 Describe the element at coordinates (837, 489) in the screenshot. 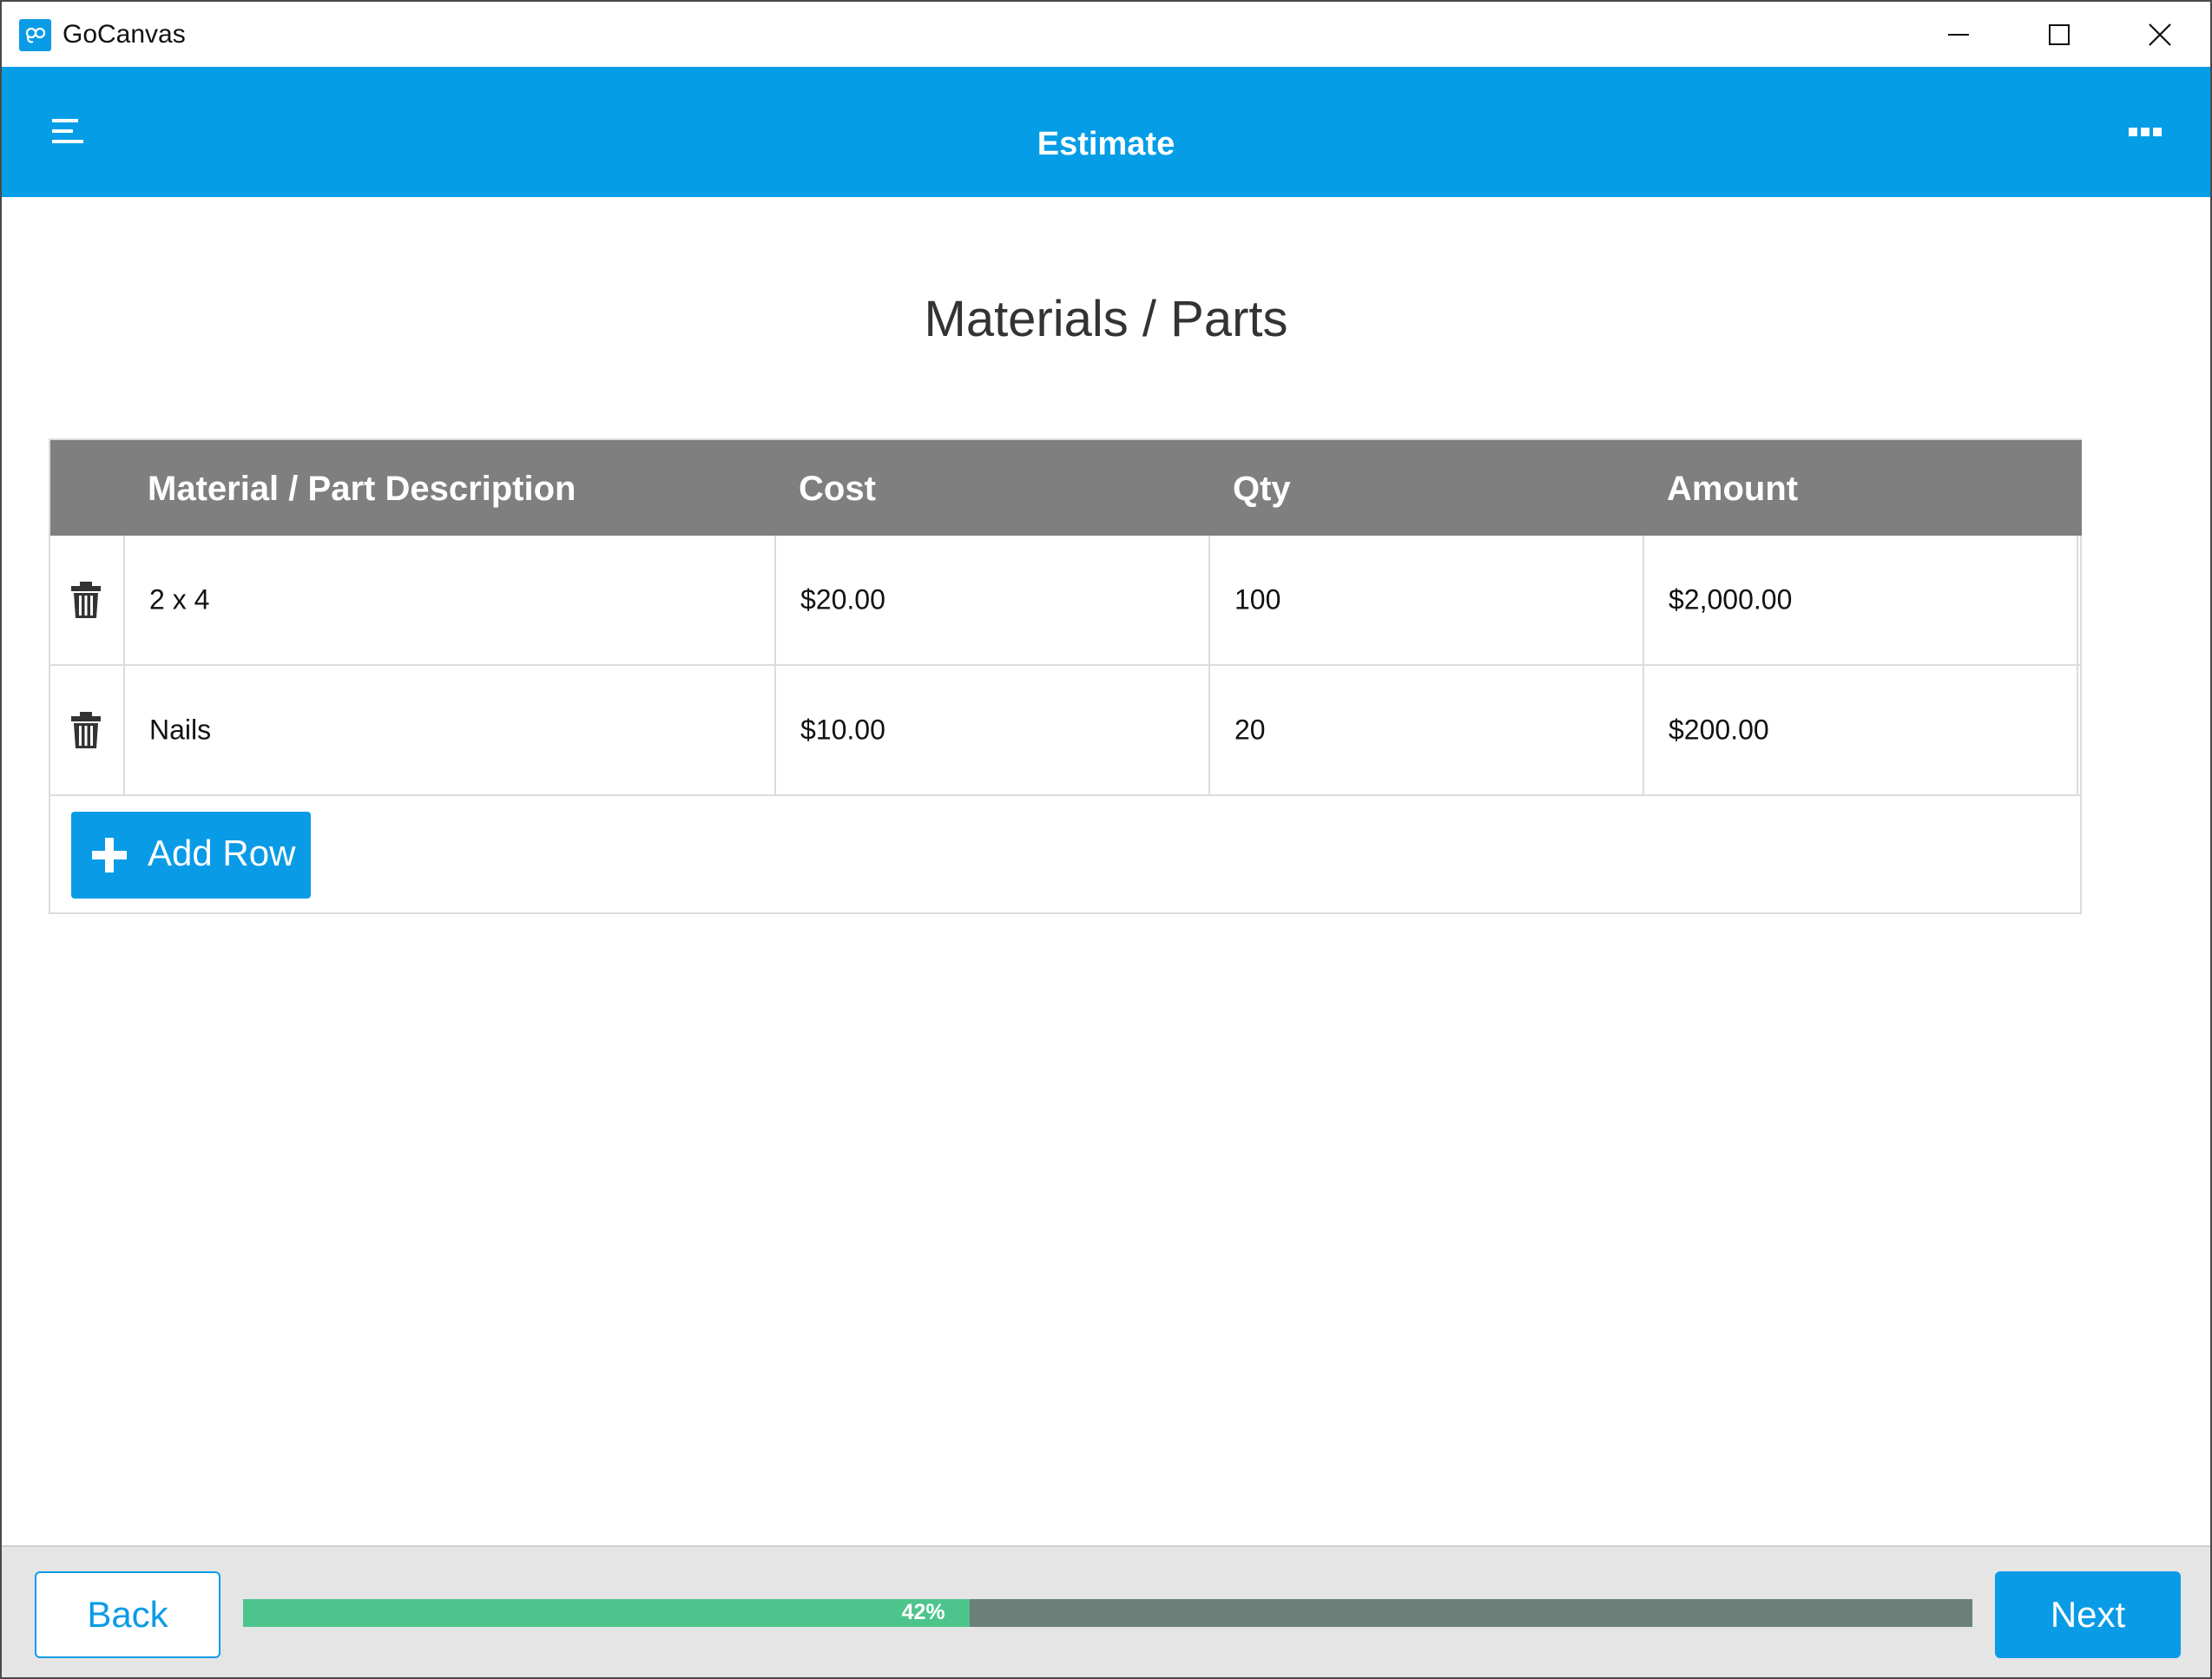

I see `column-header-cost: Cost` at that location.